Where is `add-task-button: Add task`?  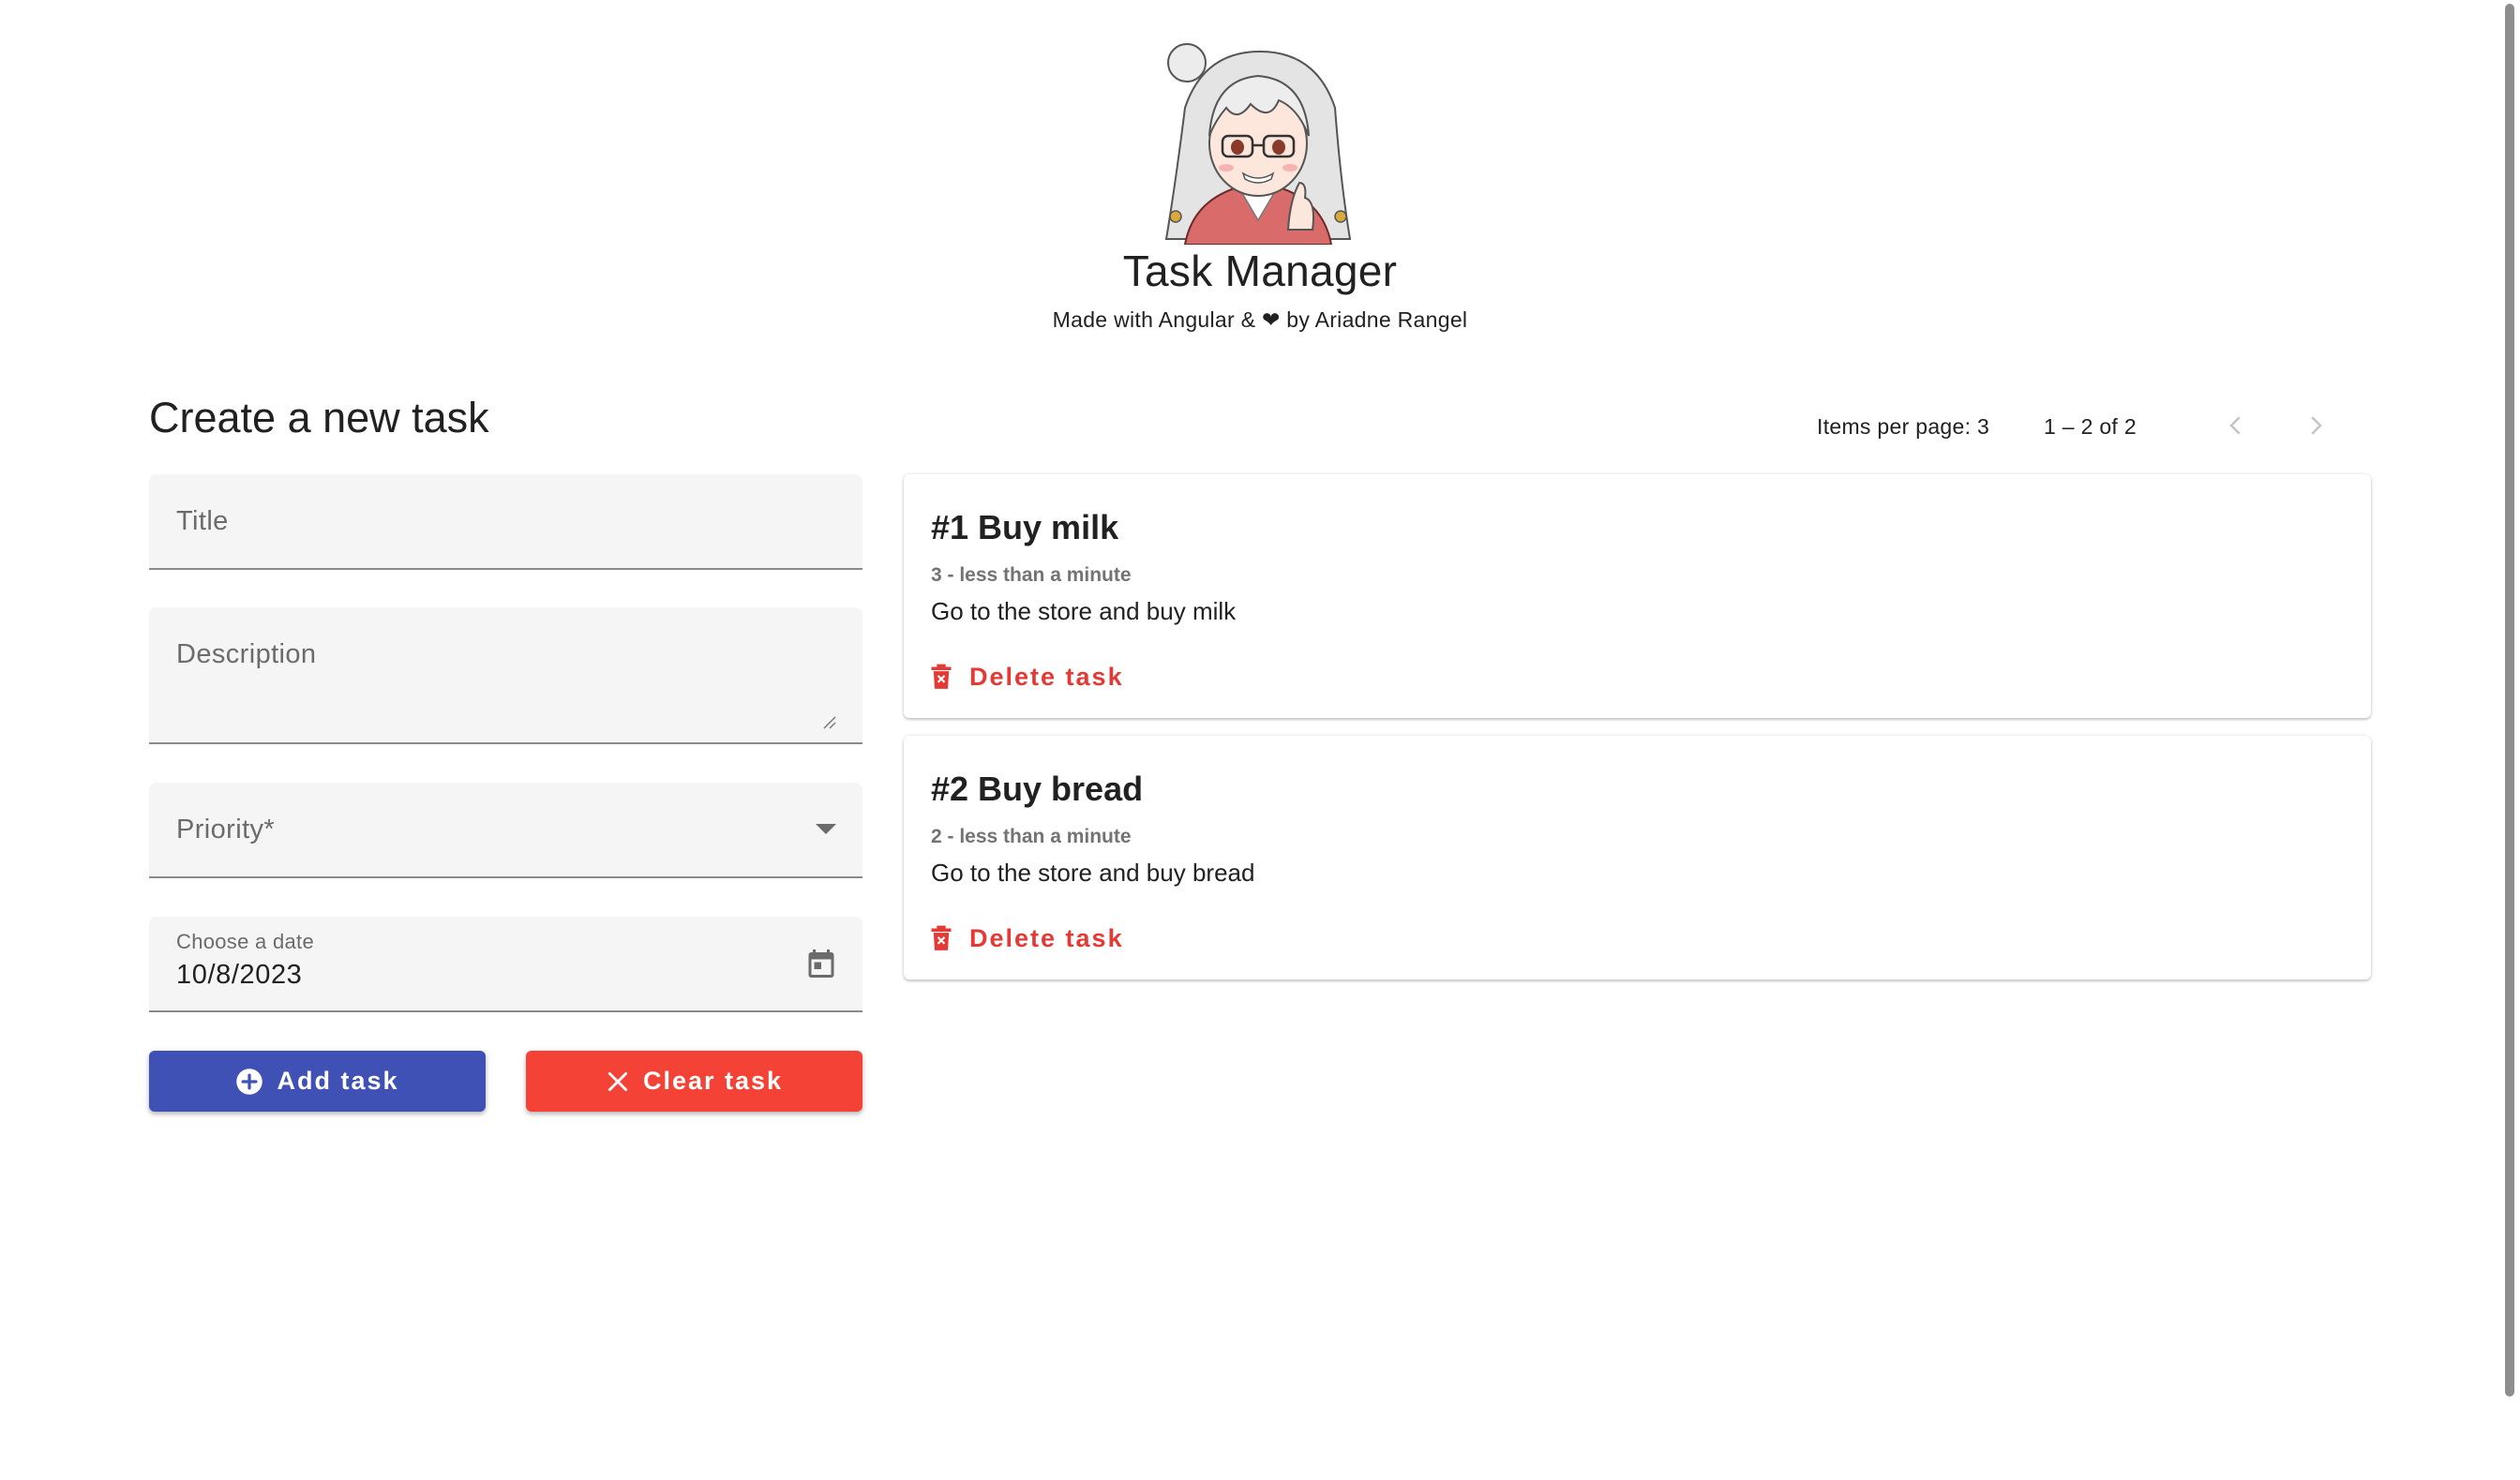
add-task-button: Add task is located at coordinates (317, 1081).